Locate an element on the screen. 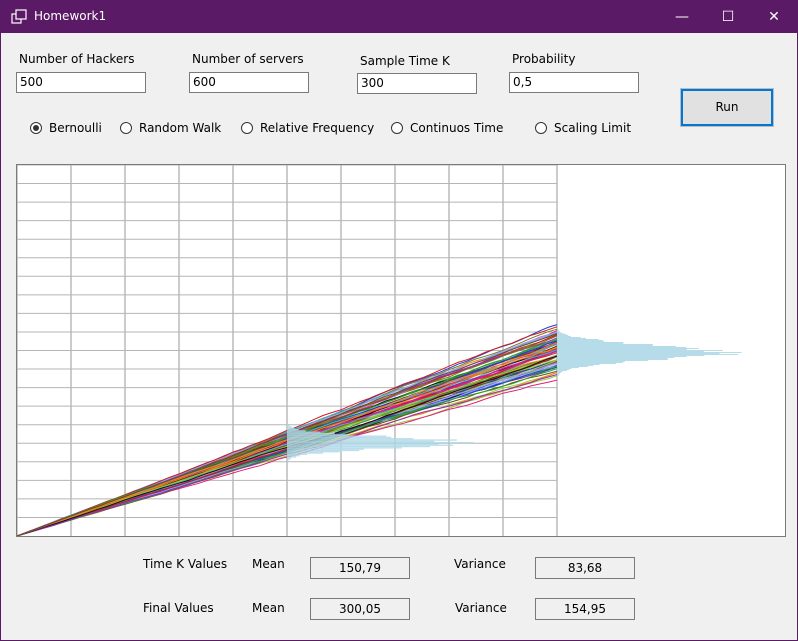 The height and width of the screenshot is (641, 798). radio-label-bernoulli: Bernoulli is located at coordinates (75, 128).